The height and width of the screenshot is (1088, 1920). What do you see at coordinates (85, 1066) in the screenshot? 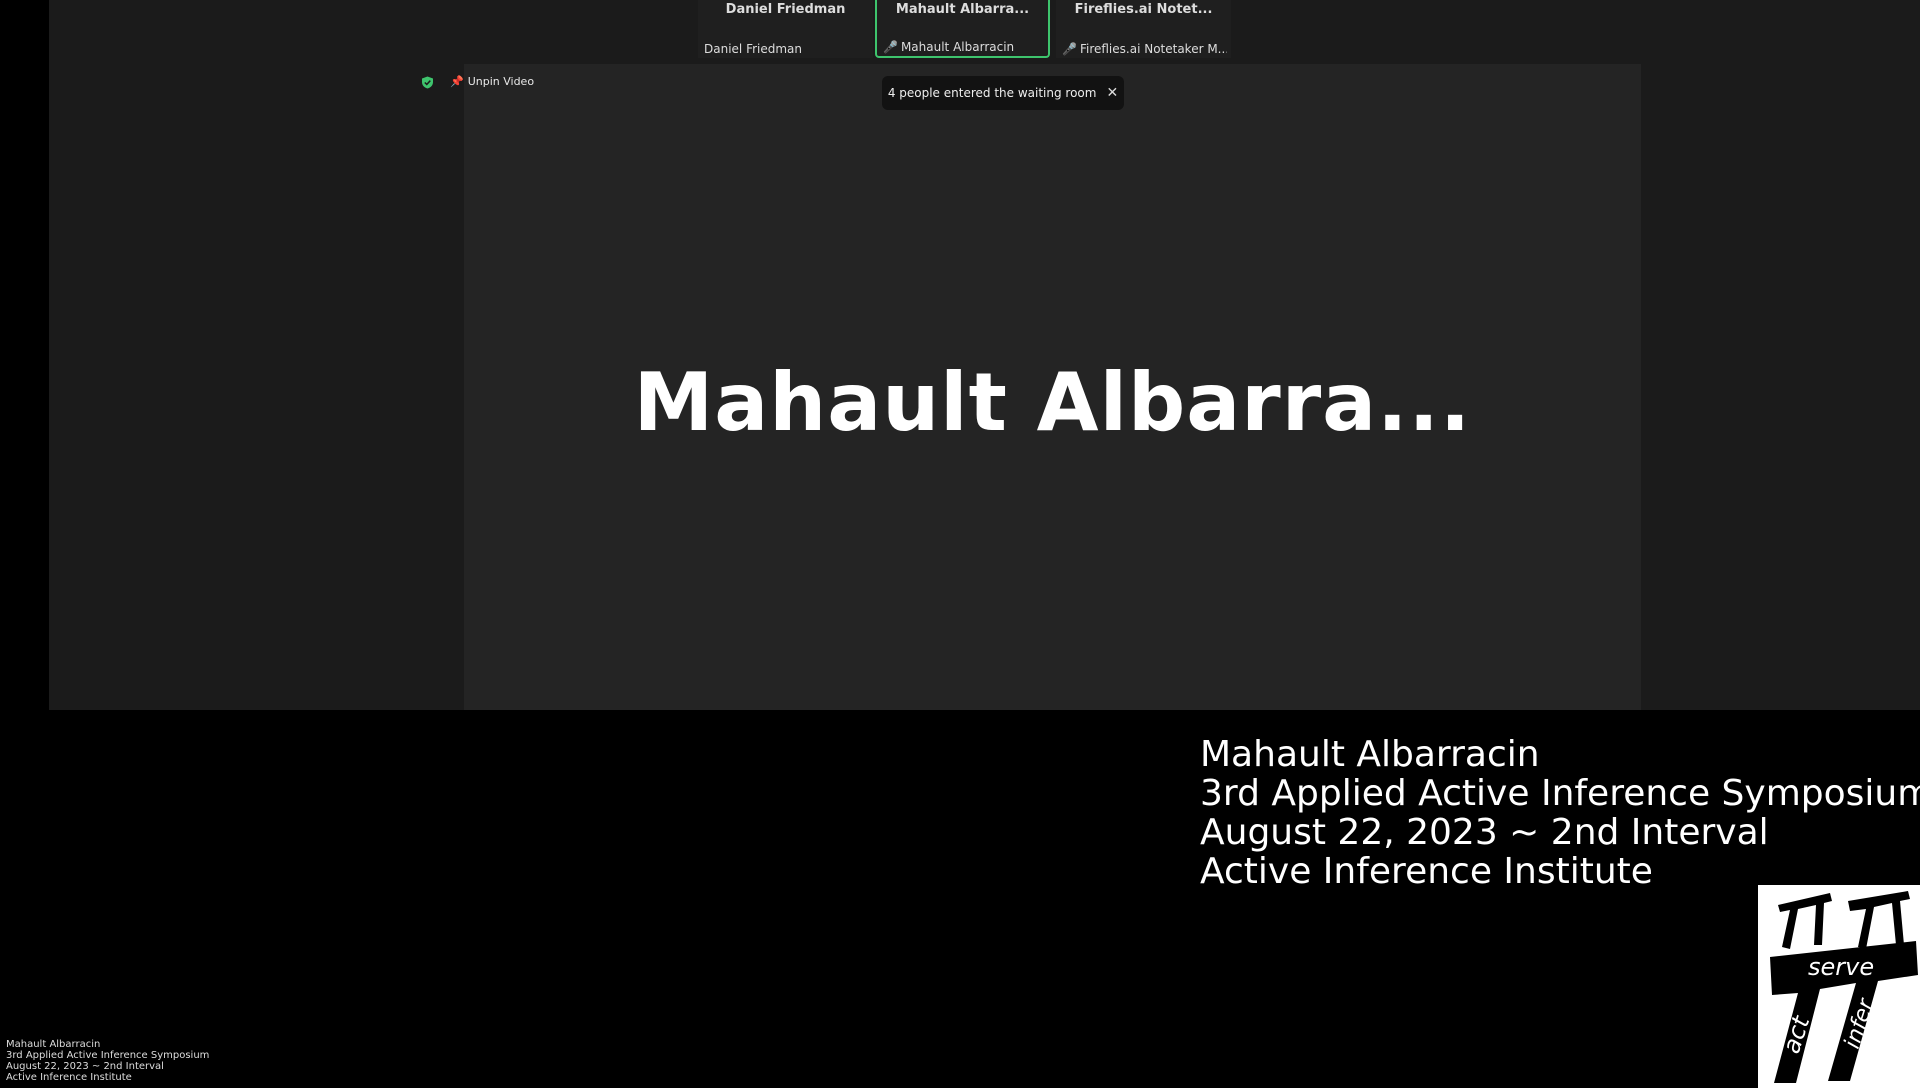
I see `small-caption-line: August 22, 2023 ~ 2nd Interval` at bounding box center [85, 1066].